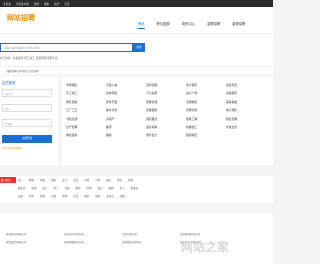 Image resolution: width=320 pixels, height=264 pixels. What do you see at coordinates (126, 102) in the screenshot?
I see `category-link: 软件开发` at bounding box center [126, 102].